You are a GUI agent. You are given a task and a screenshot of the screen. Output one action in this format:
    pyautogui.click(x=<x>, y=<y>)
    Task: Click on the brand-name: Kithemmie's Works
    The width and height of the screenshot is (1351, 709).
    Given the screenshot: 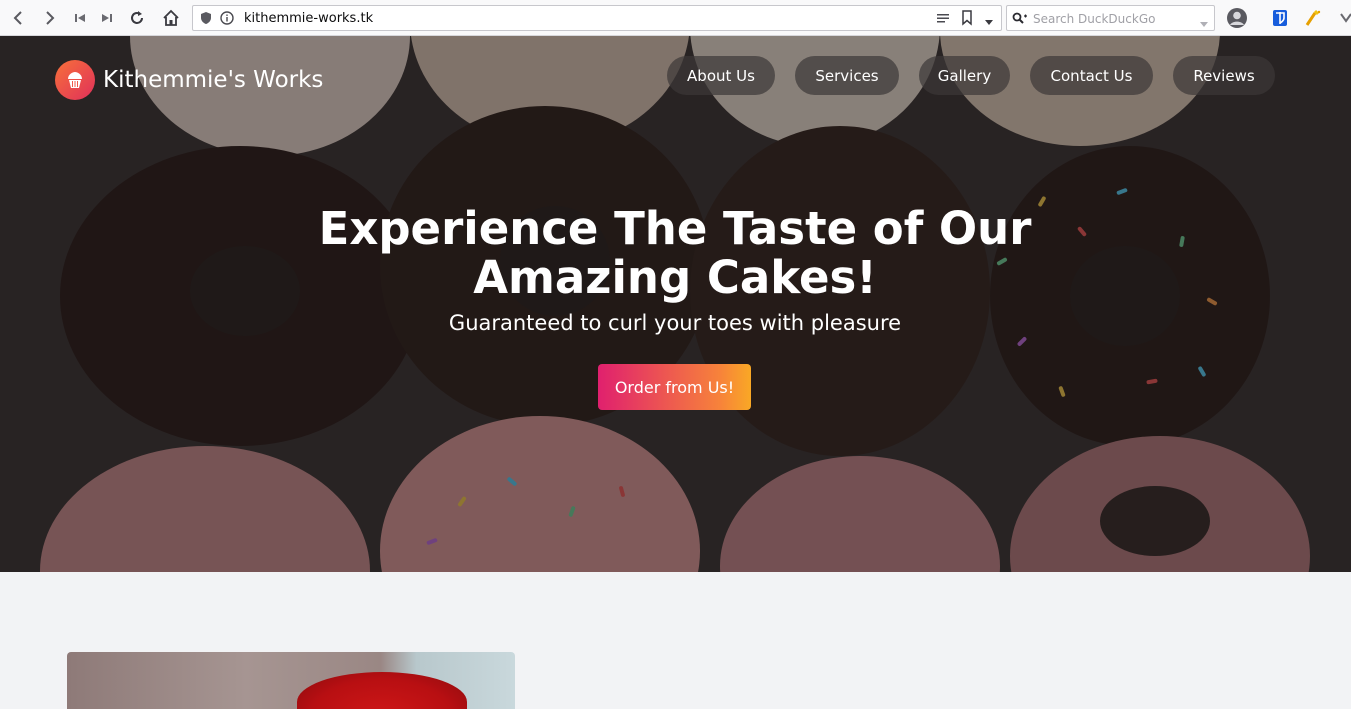 What is the action you would take?
    pyautogui.click(x=213, y=80)
    